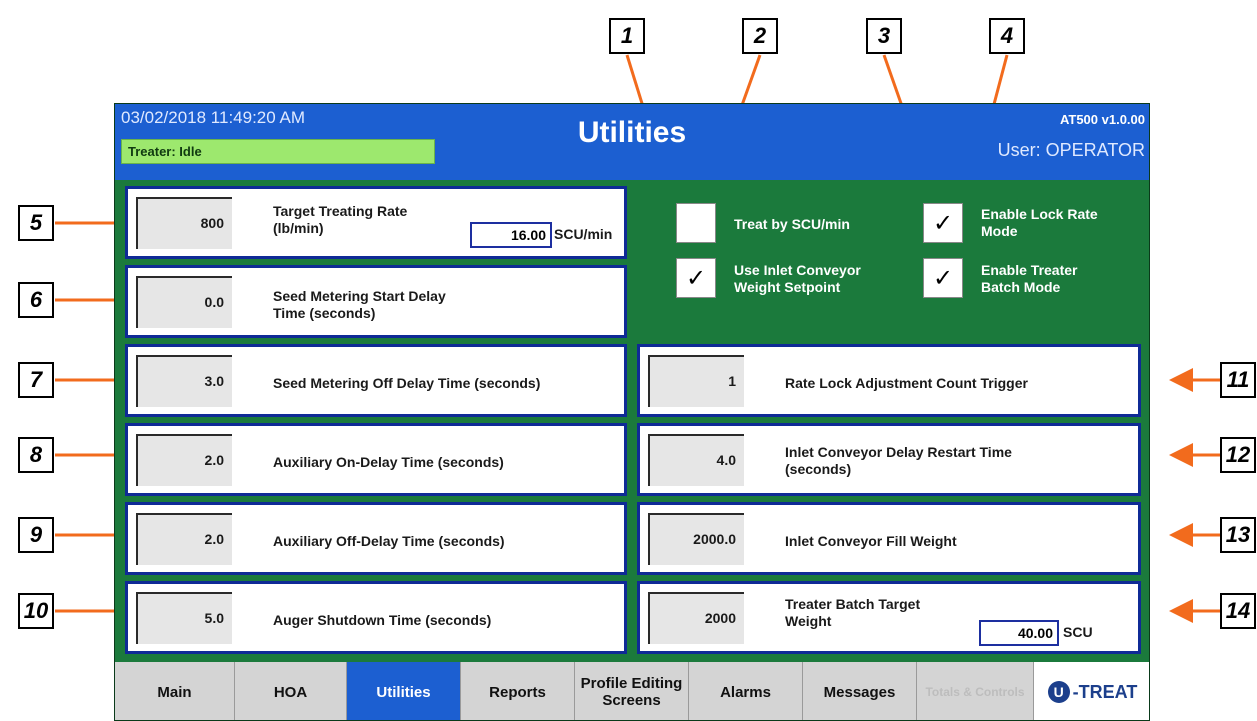 This screenshot has height=721, width=1257. What do you see at coordinates (860, 691) in the screenshot?
I see `tab-messages: Messages` at bounding box center [860, 691].